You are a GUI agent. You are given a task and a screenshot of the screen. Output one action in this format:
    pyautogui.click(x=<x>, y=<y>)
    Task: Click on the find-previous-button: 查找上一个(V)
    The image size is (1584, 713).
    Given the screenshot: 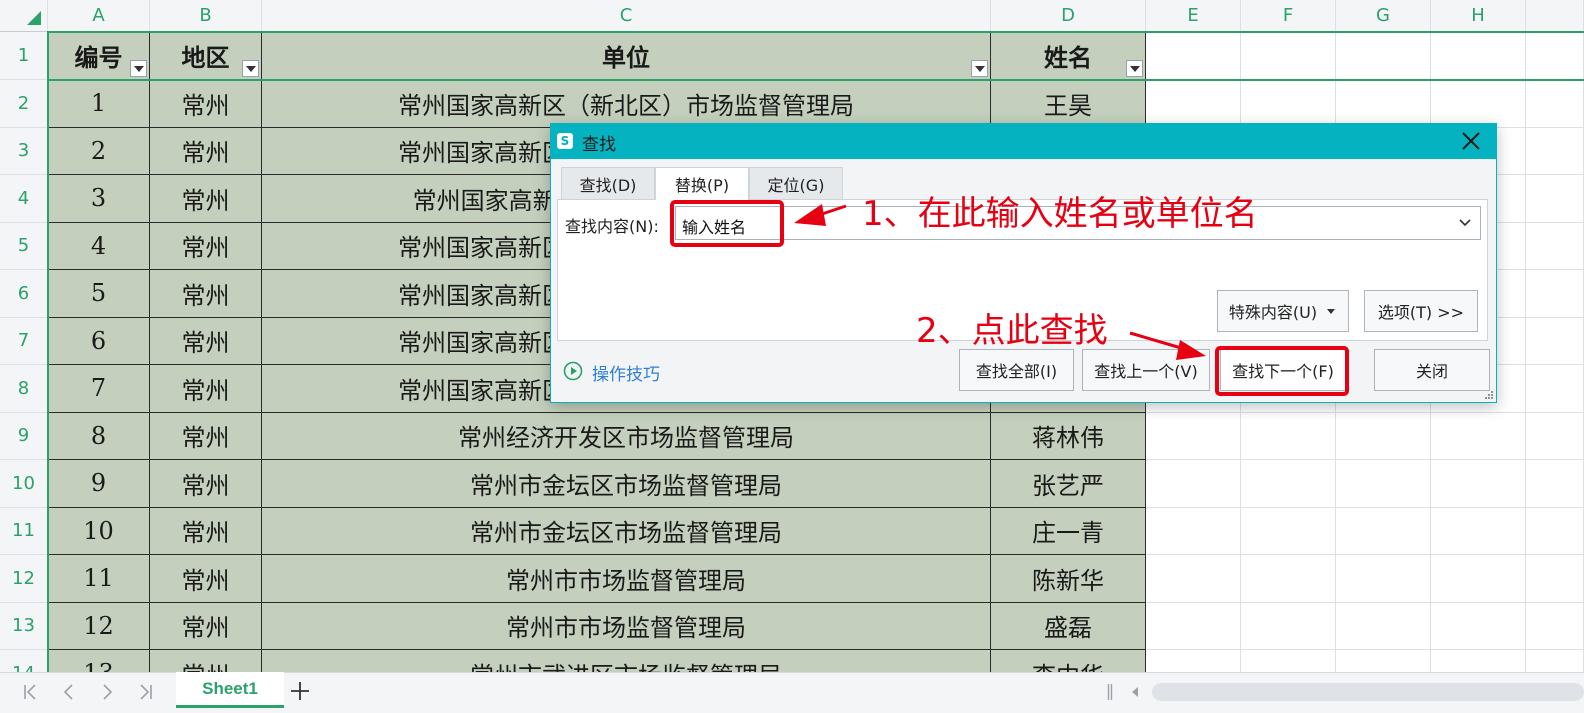 What is the action you would take?
    pyautogui.click(x=1146, y=370)
    